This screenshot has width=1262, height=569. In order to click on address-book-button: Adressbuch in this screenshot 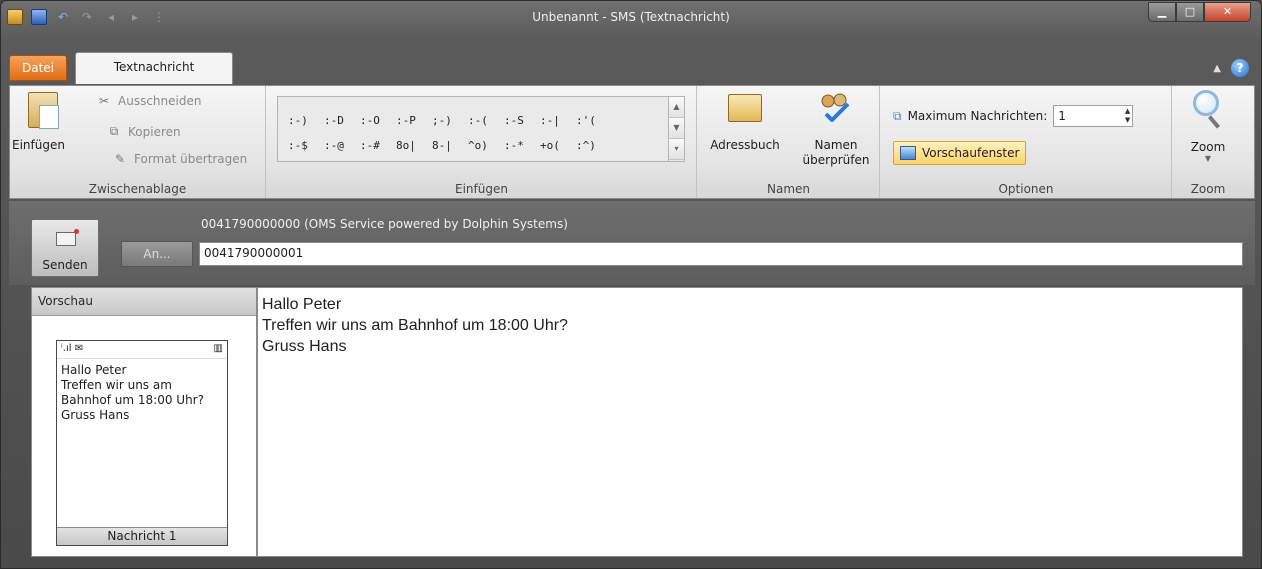, I will do `click(745, 129)`.